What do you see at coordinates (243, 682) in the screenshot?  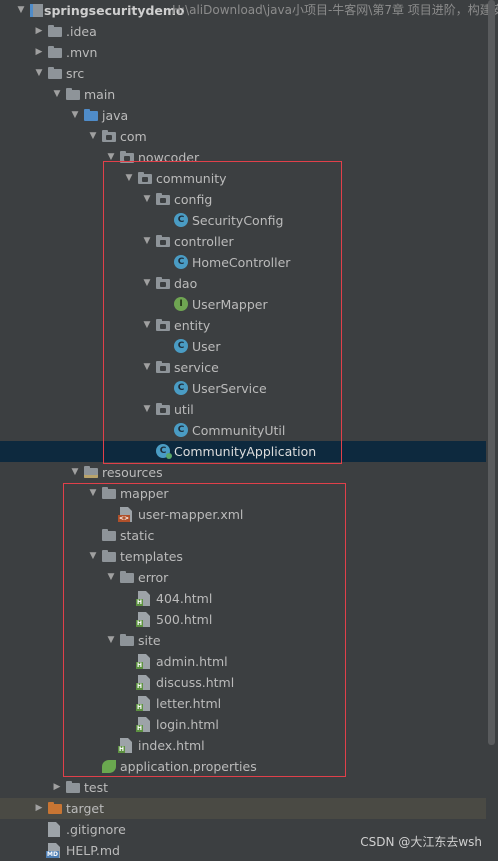 I see `tree-row-discuss-html: Hdiscuss.html` at bounding box center [243, 682].